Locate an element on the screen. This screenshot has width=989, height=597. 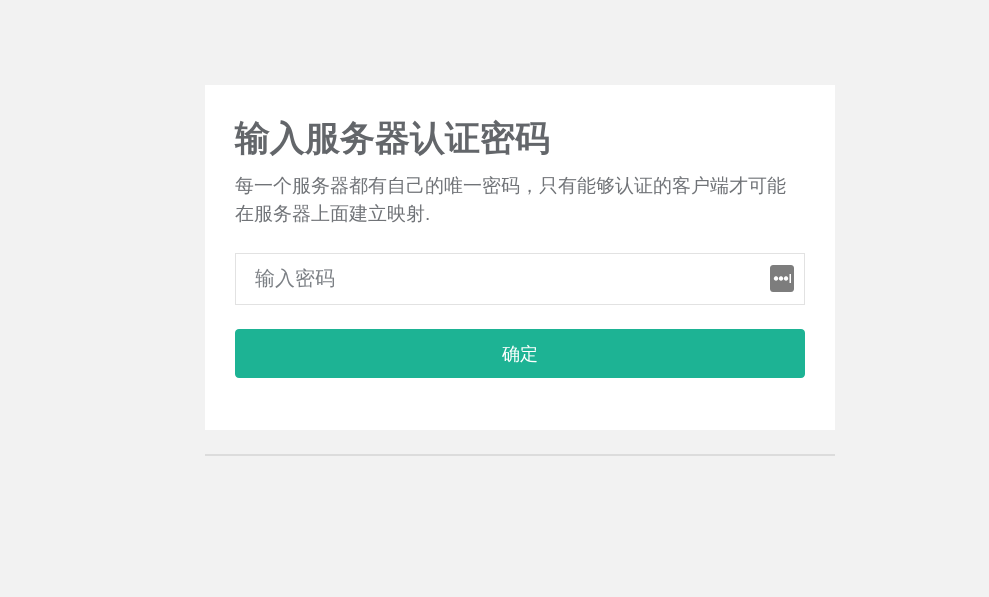
password-field: 输入密码 is located at coordinates (520, 279).